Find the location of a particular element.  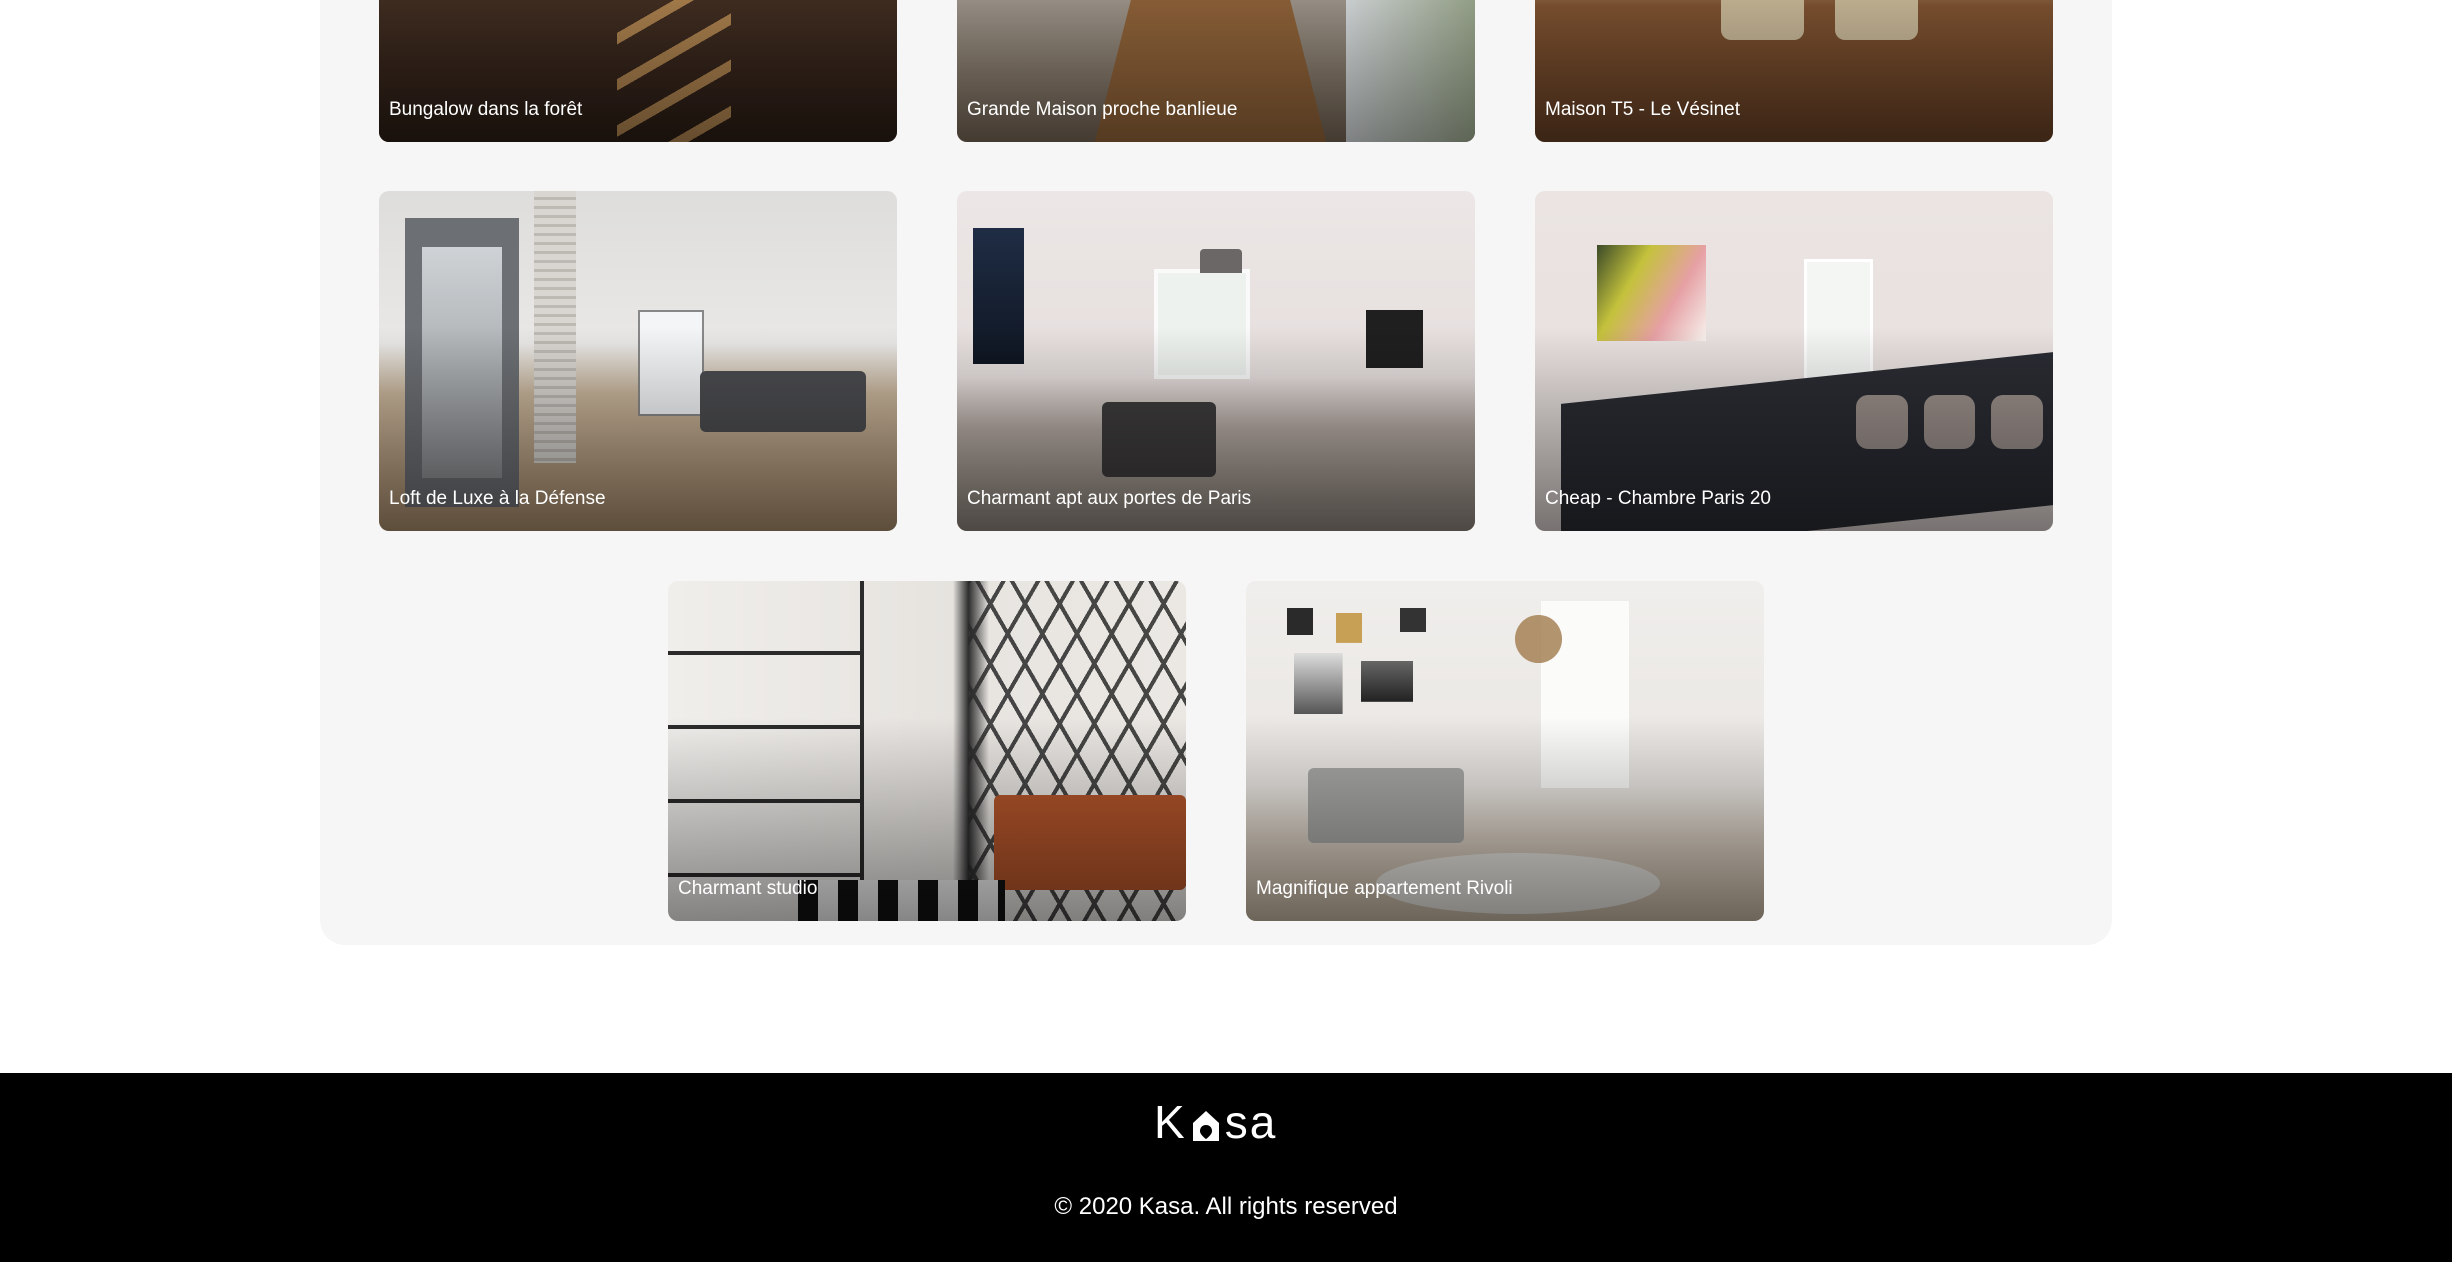

copyright-text: © 2020 Kasa. All rights reserved is located at coordinates (1226, 1206).